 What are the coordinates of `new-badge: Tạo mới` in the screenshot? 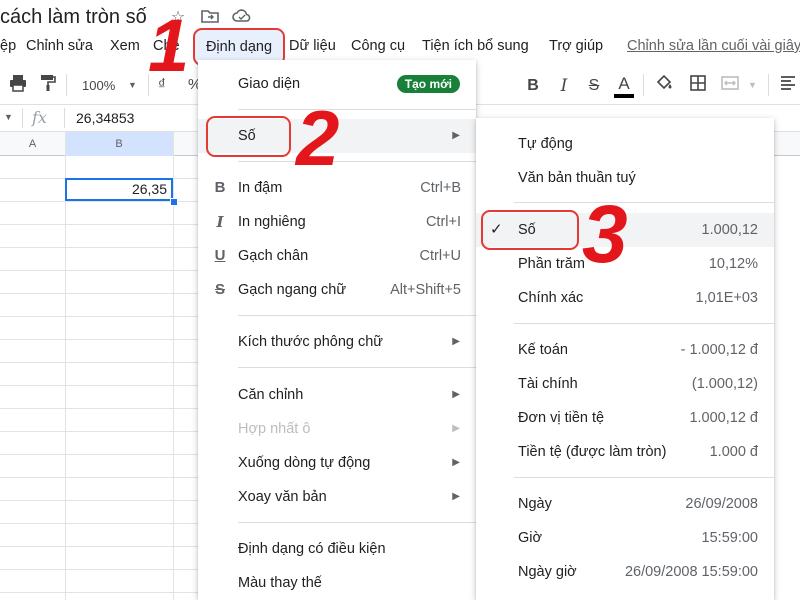 It's located at (428, 84).